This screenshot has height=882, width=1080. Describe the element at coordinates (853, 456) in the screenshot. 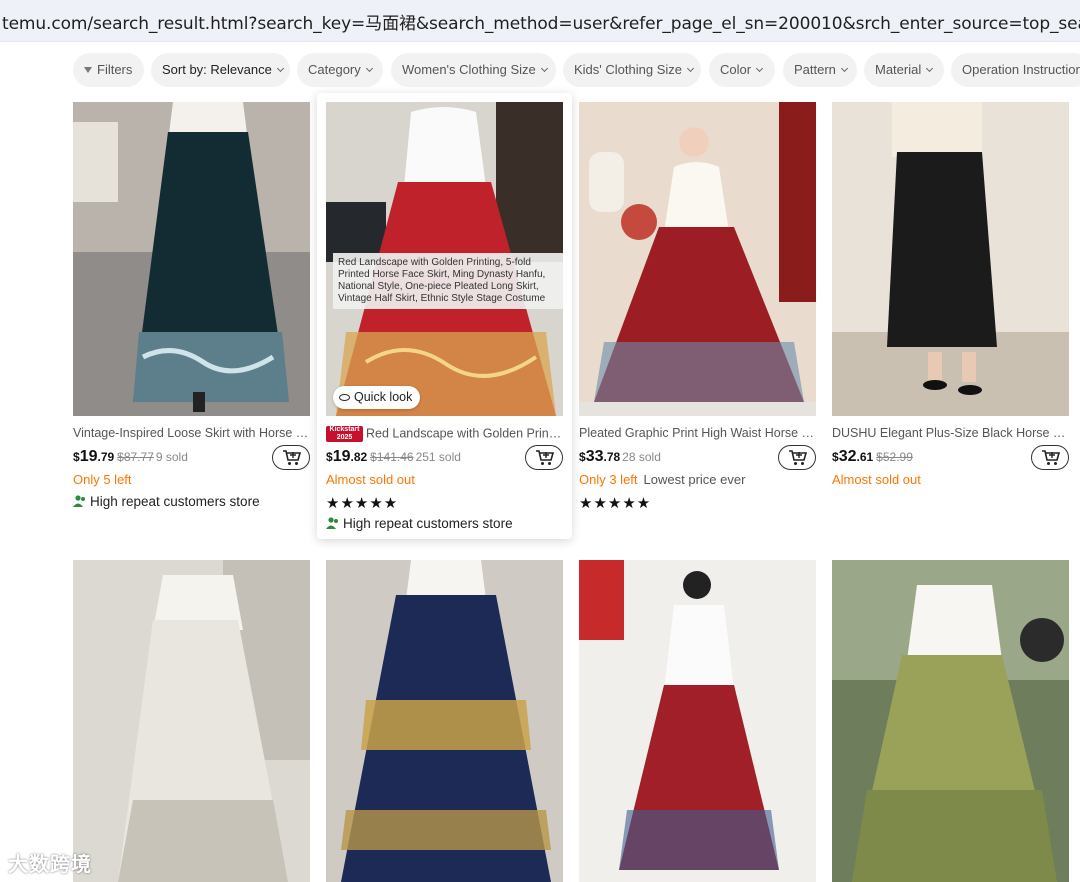

I see `price: $32.61` at that location.